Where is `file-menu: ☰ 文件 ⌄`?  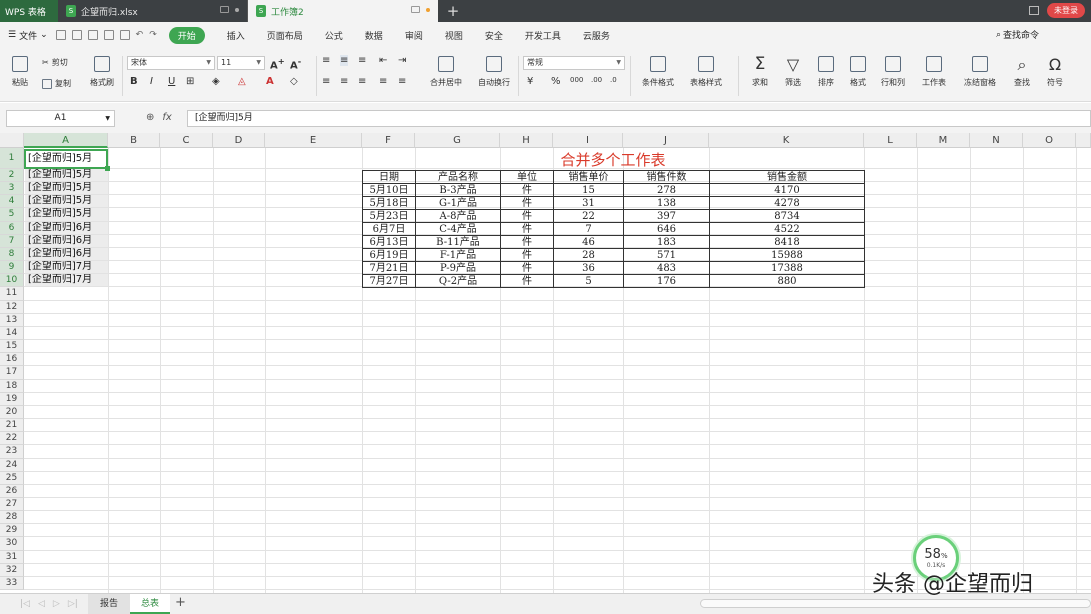 file-menu: ☰ 文件 ⌄ is located at coordinates (28, 35).